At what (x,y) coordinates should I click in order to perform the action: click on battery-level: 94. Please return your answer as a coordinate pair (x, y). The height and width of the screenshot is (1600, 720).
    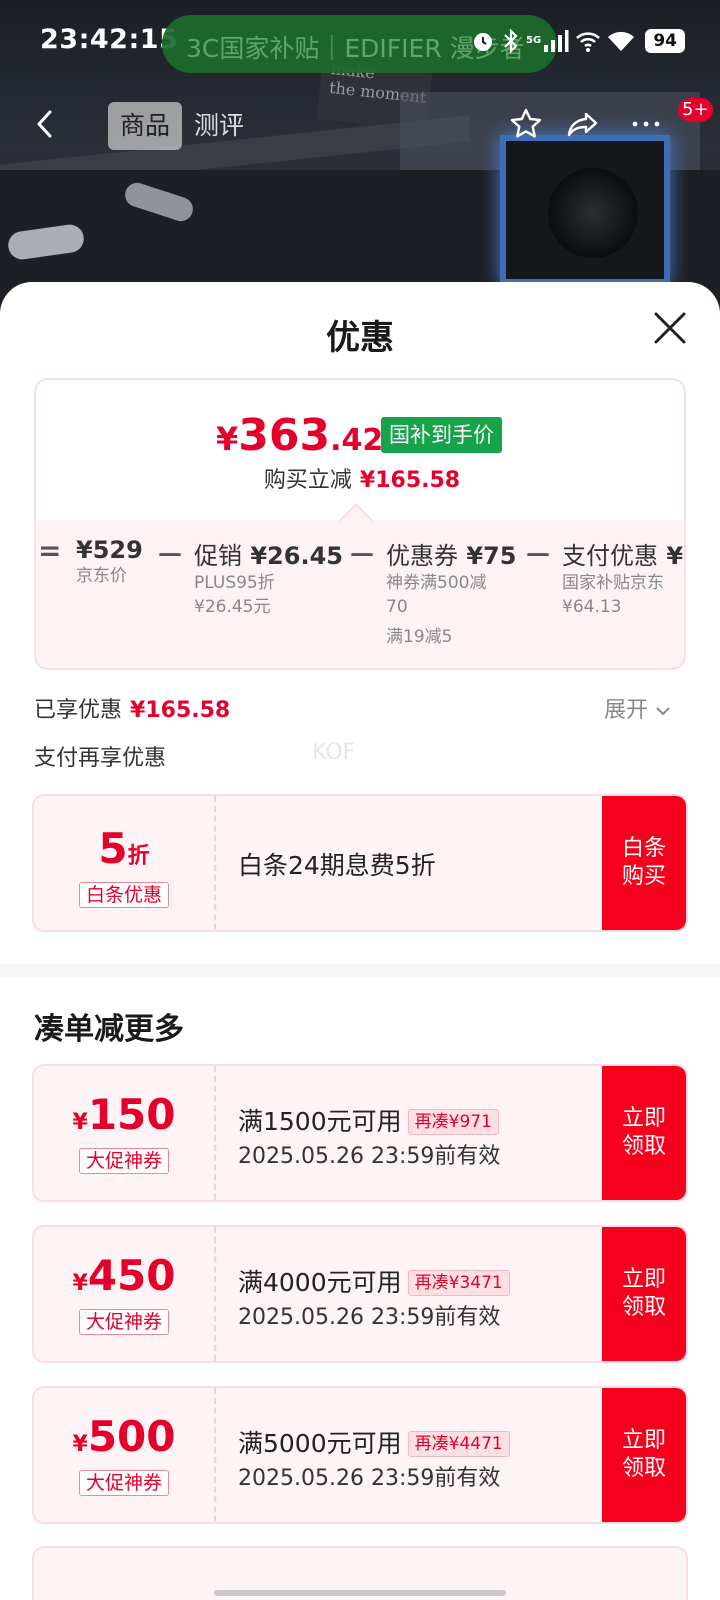
    Looking at the image, I should click on (665, 41).